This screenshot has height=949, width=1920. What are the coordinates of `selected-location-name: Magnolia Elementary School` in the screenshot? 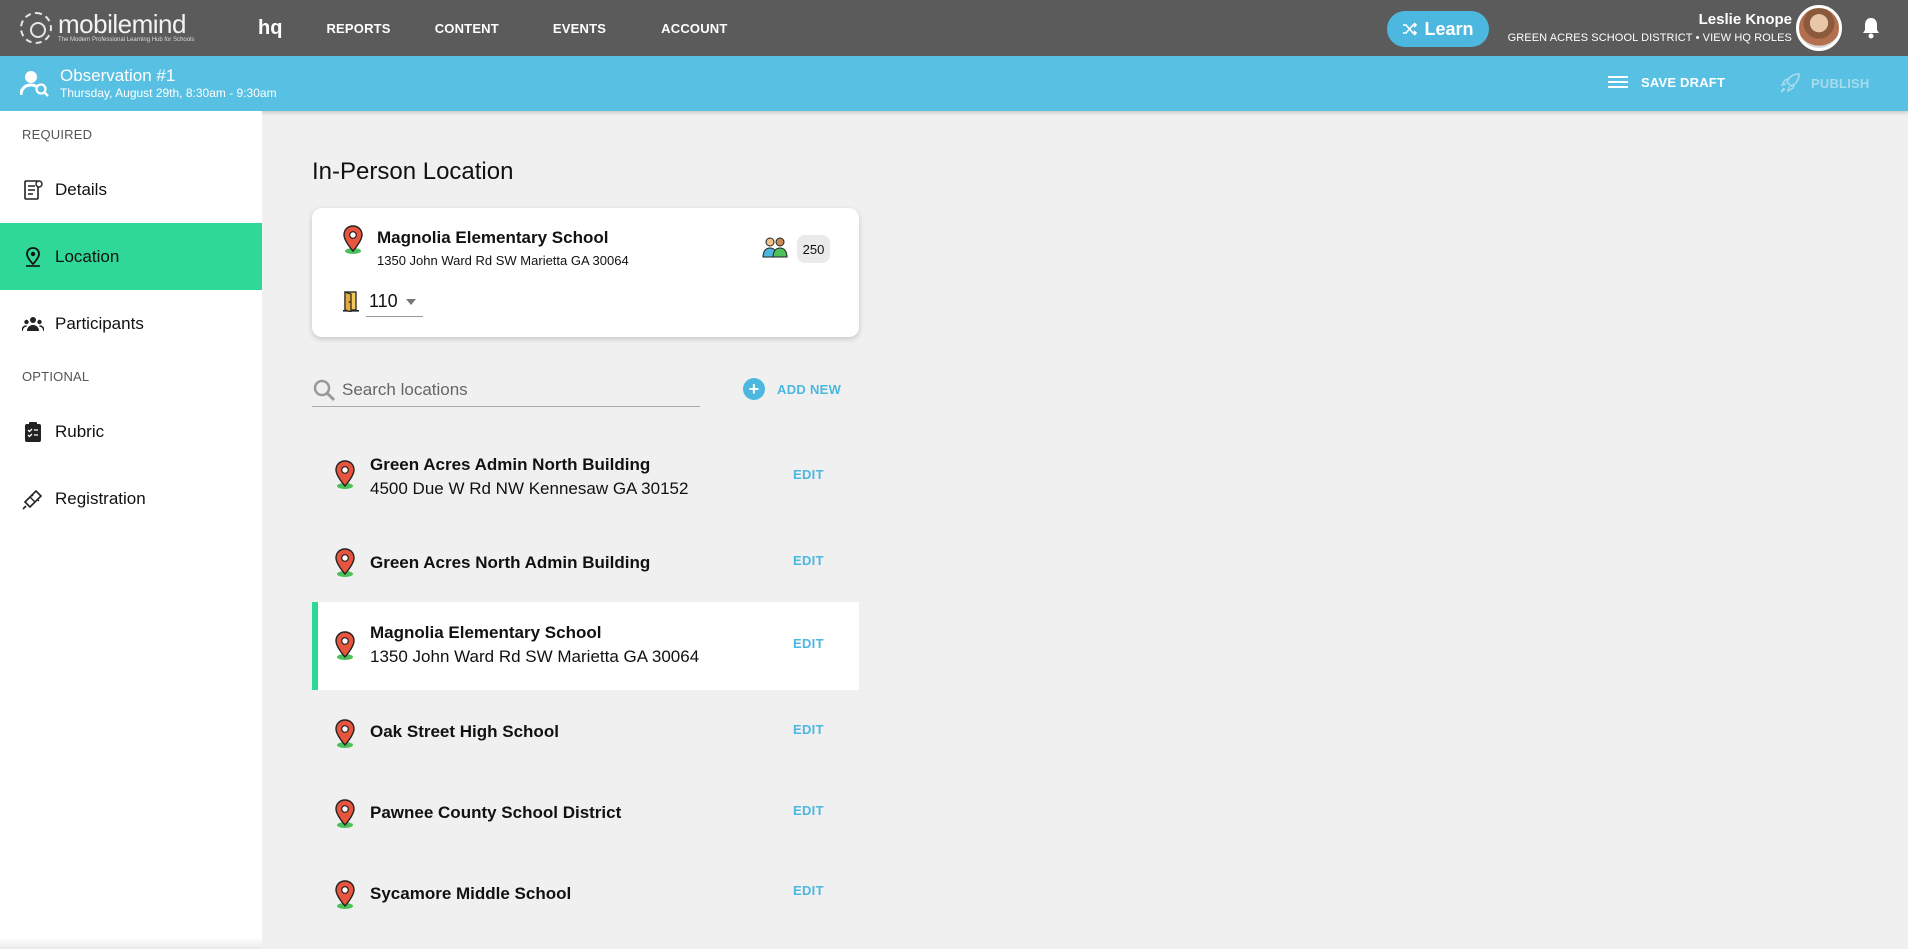 It's located at (493, 237).